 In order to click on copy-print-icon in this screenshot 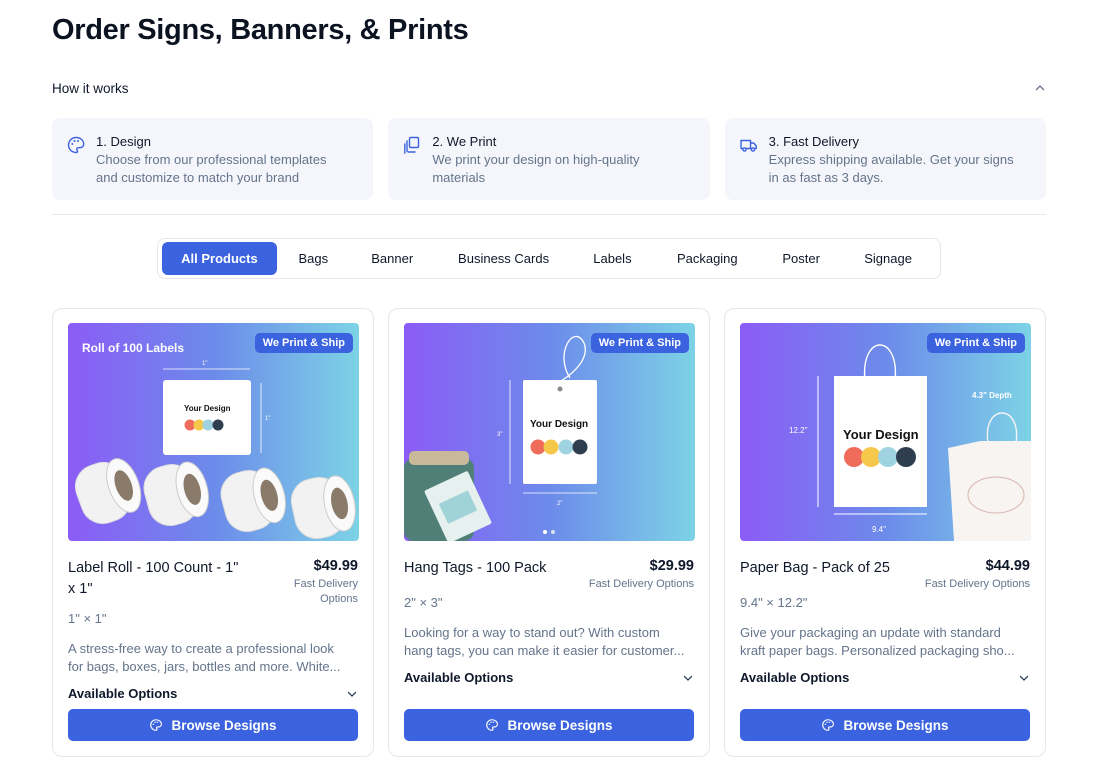, I will do `click(412, 145)`.